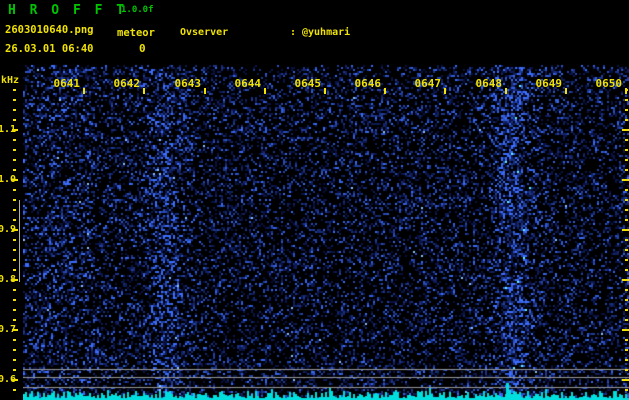  What do you see at coordinates (428, 83) in the screenshot?
I see `time-axis-label: 0647` at bounding box center [428, 83].